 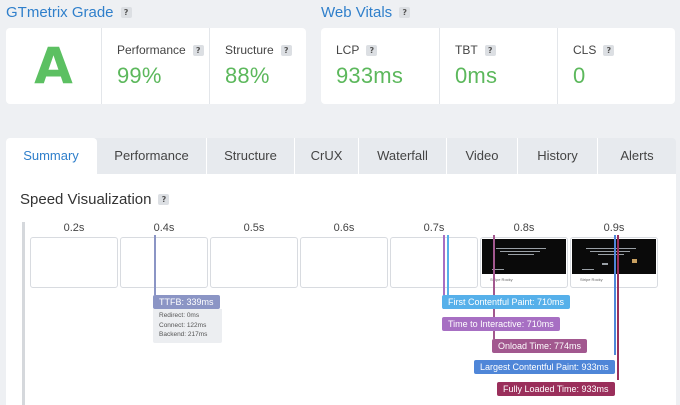 I want to click on web-vitals-card: LCP? 933ms TBT? 0ms CLS? 0, so click(x=498, y=66).